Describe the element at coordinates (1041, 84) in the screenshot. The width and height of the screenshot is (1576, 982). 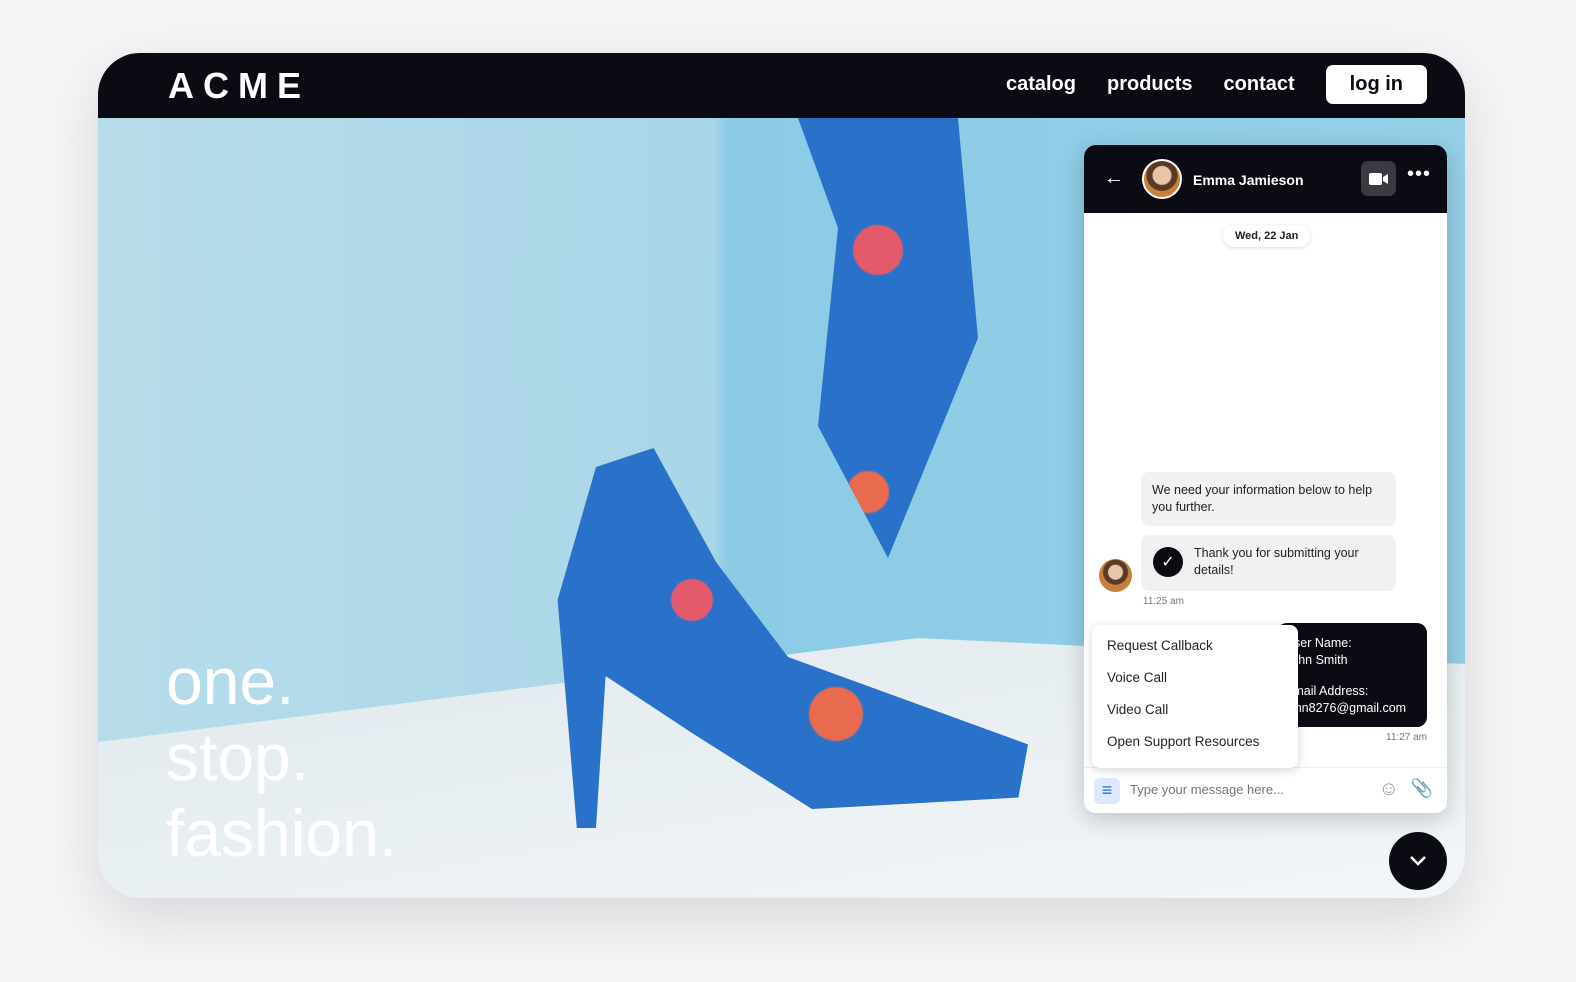
I see `nav-catalog: catalog` at that location.